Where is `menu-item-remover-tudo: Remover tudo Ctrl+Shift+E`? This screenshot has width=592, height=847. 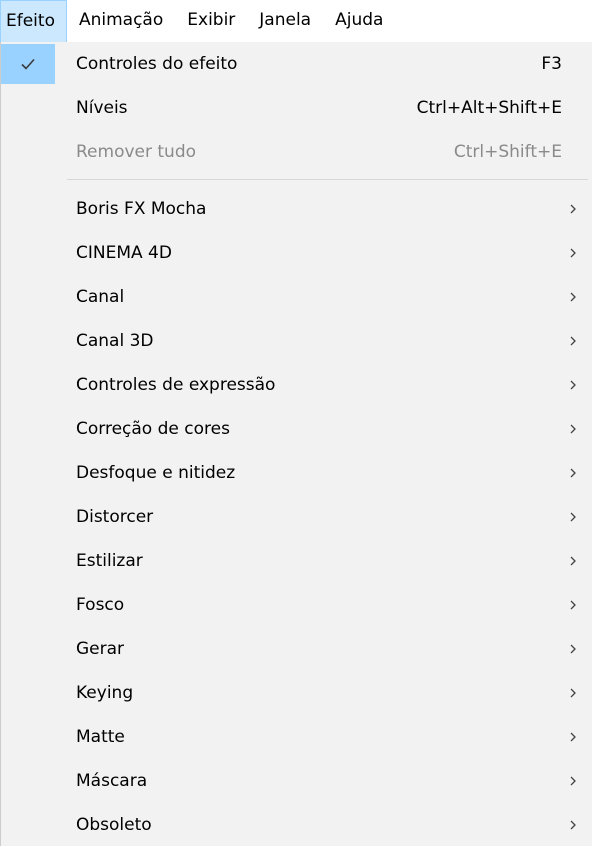 menu-item-remover-tudo: Remover tudo Ctrl+Shift+E is located at coordinates (296, 152).